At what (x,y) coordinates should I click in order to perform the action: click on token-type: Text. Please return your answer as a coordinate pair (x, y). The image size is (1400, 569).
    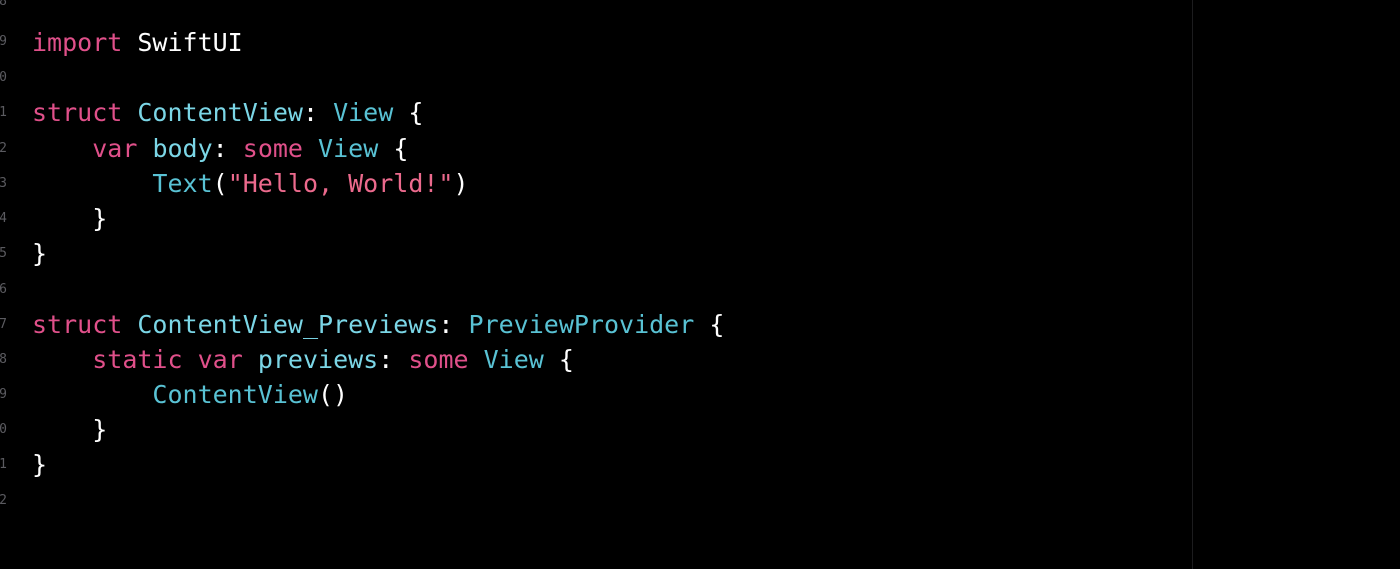
    Looking at the image, I should click on (182, 183).